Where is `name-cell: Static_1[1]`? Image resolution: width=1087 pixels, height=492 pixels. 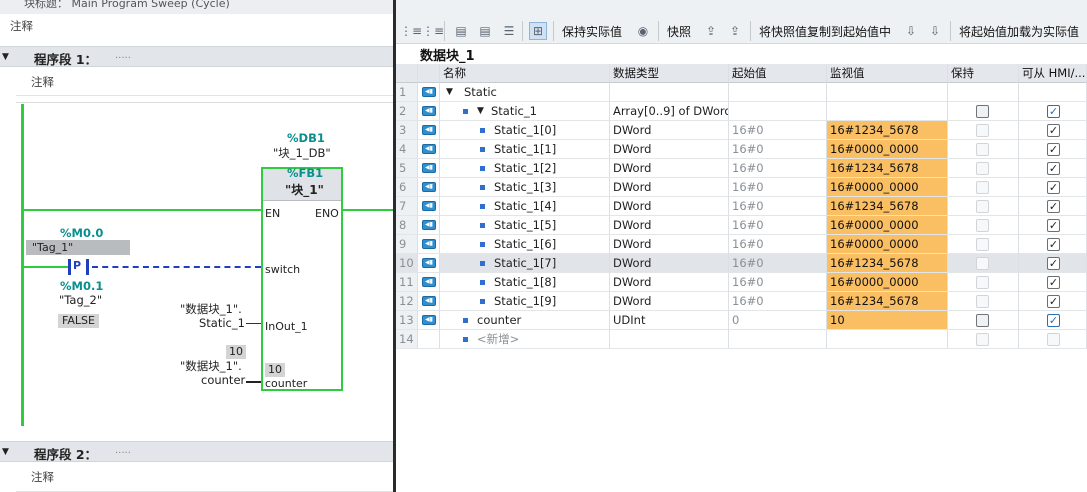
name-cell: Static_1[1] is located at coordinates (525, 149).